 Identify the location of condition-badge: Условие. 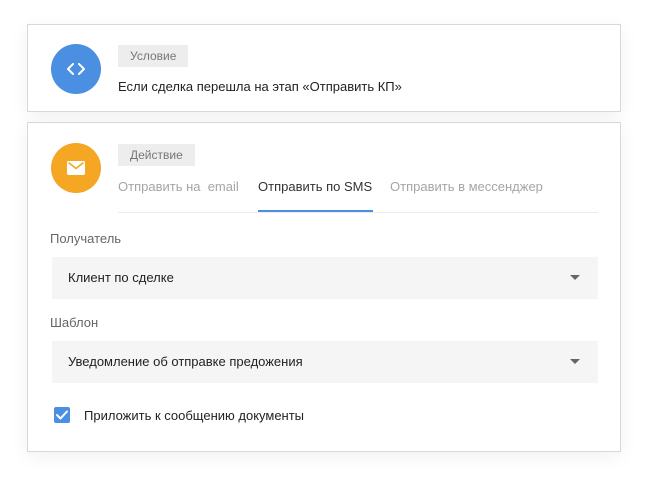
(153, 56).